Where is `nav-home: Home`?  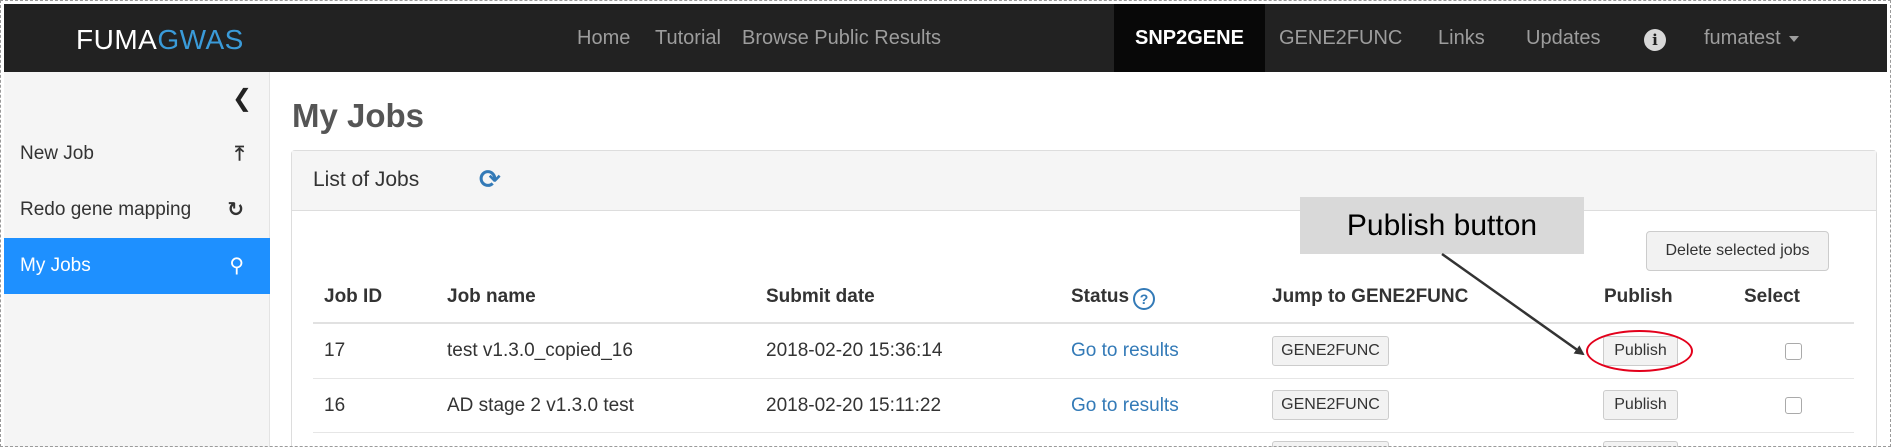 nav-home: Home is located at coordinates (603, 38).